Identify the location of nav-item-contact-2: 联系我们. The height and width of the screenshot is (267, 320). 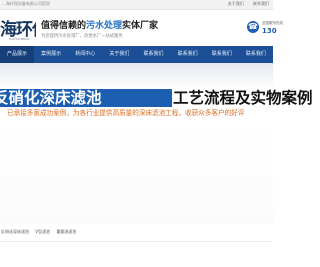
(188, 54).